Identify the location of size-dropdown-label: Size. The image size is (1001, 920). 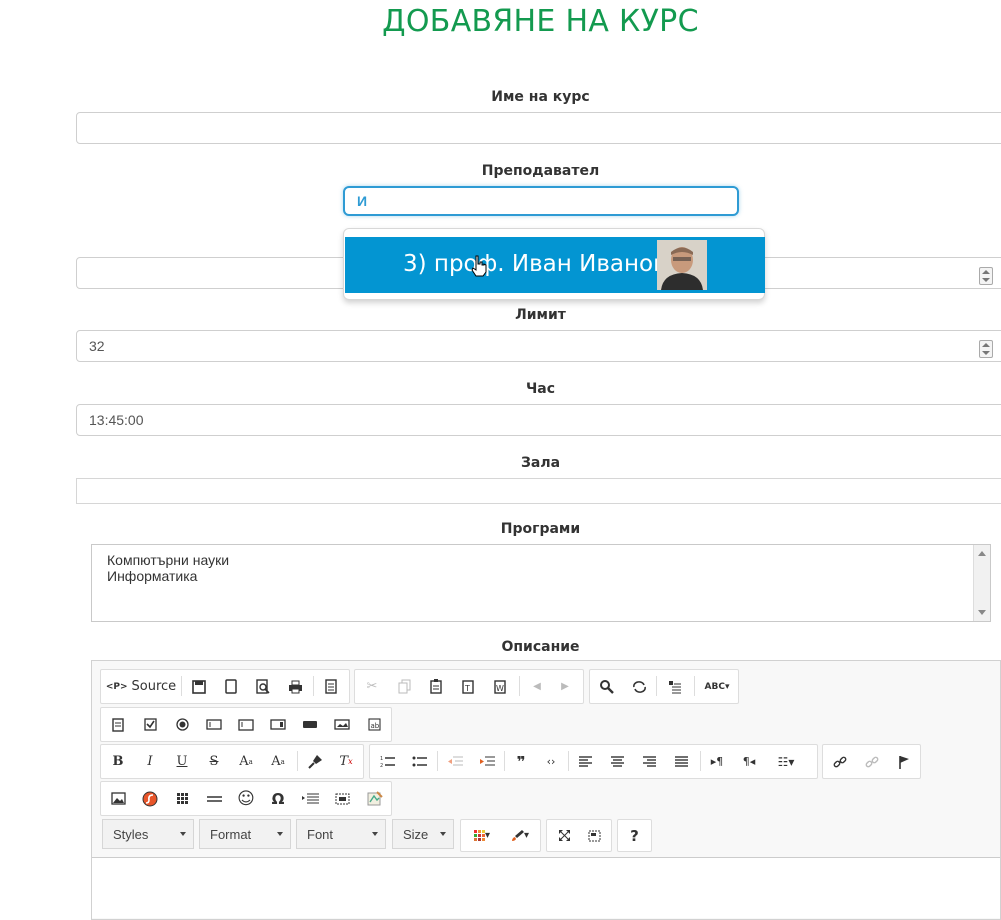
(416, 834).